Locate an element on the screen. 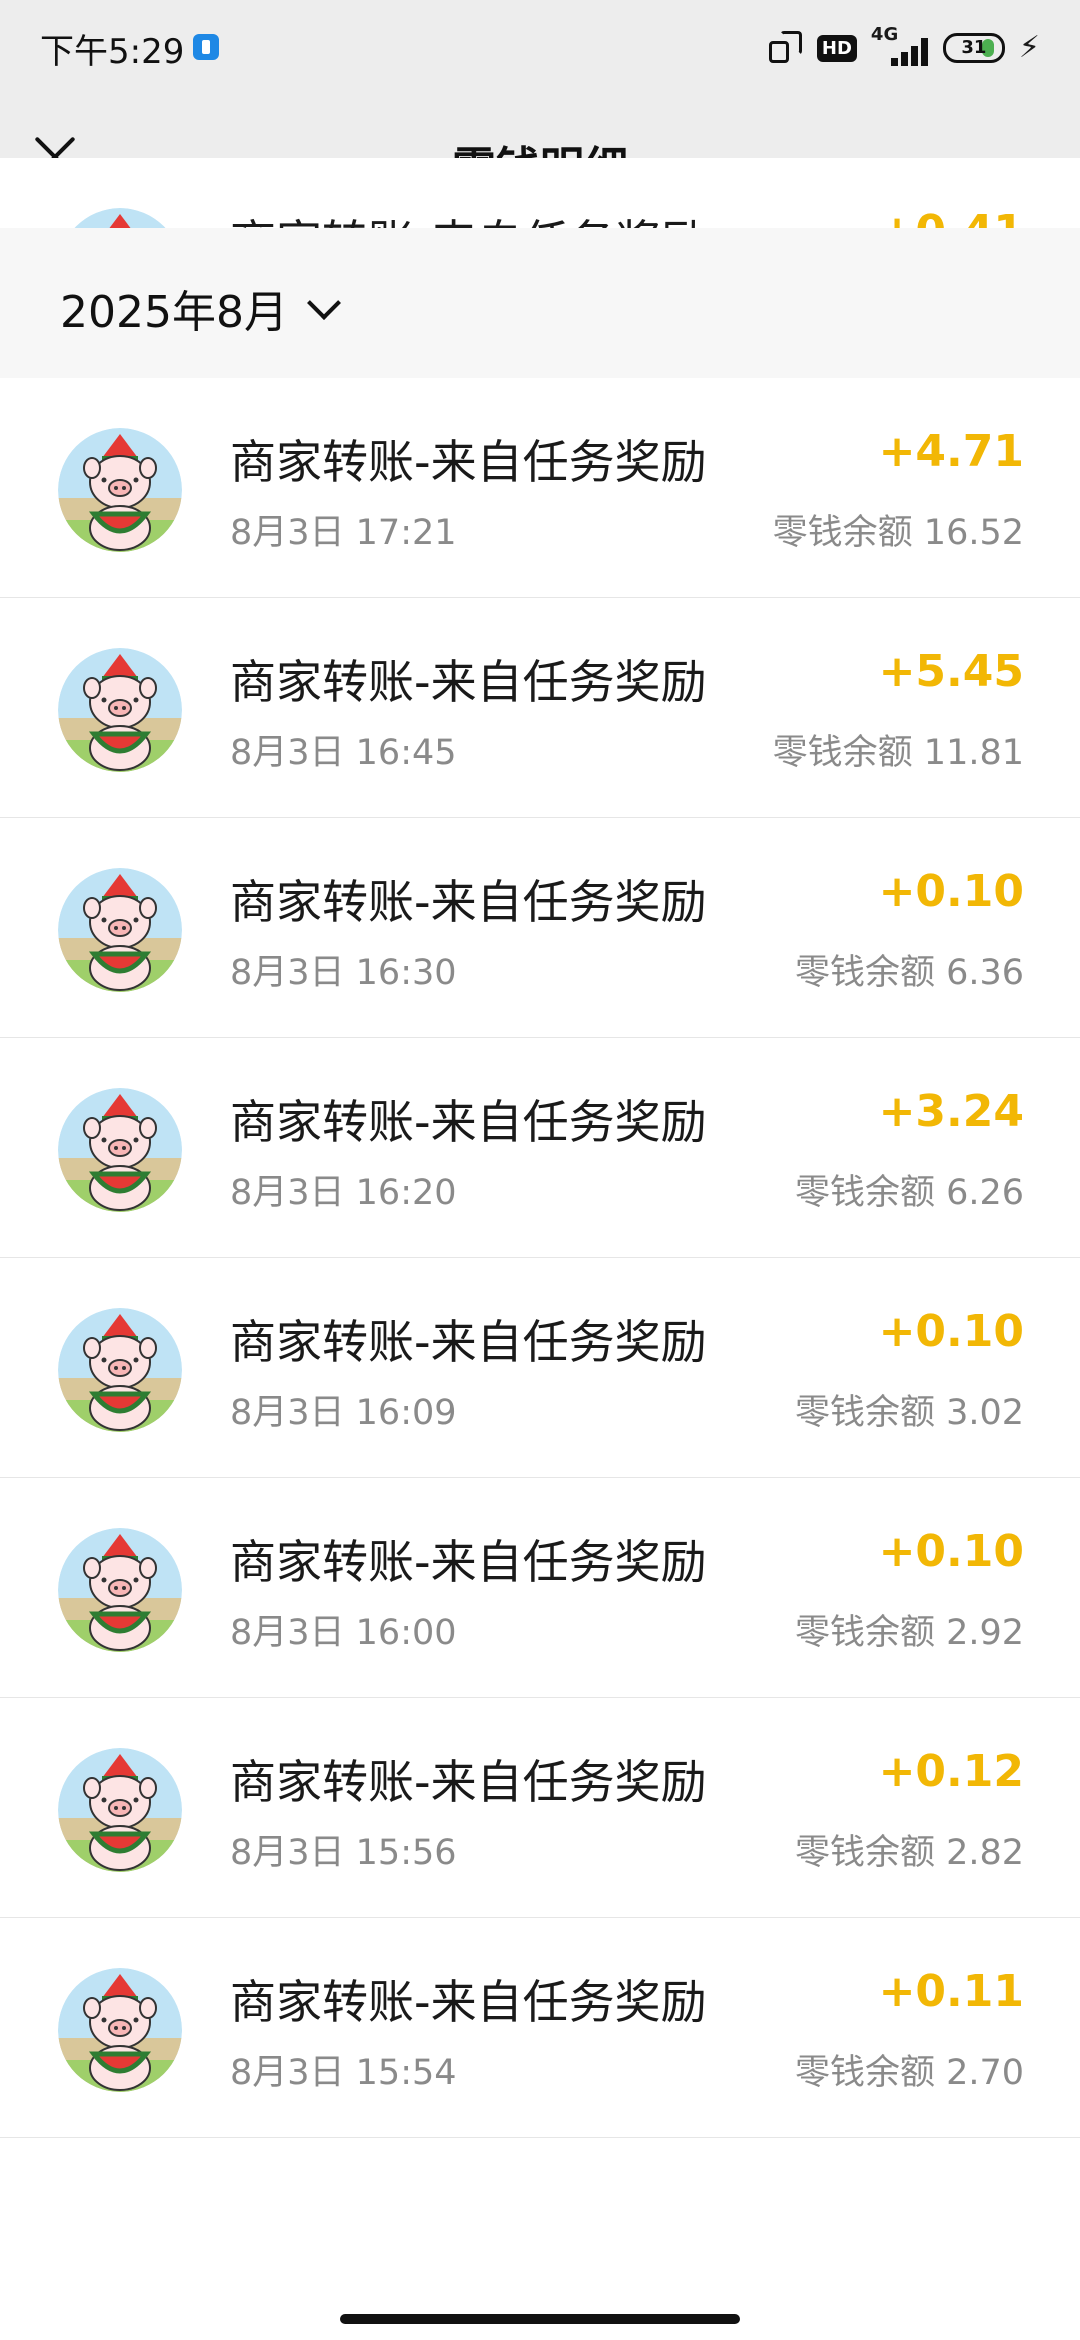 The height and width of the screenshot is (2340, 1080). transaction-balance: 零钱余额 2.82 is located at coordinates (909, 1853).